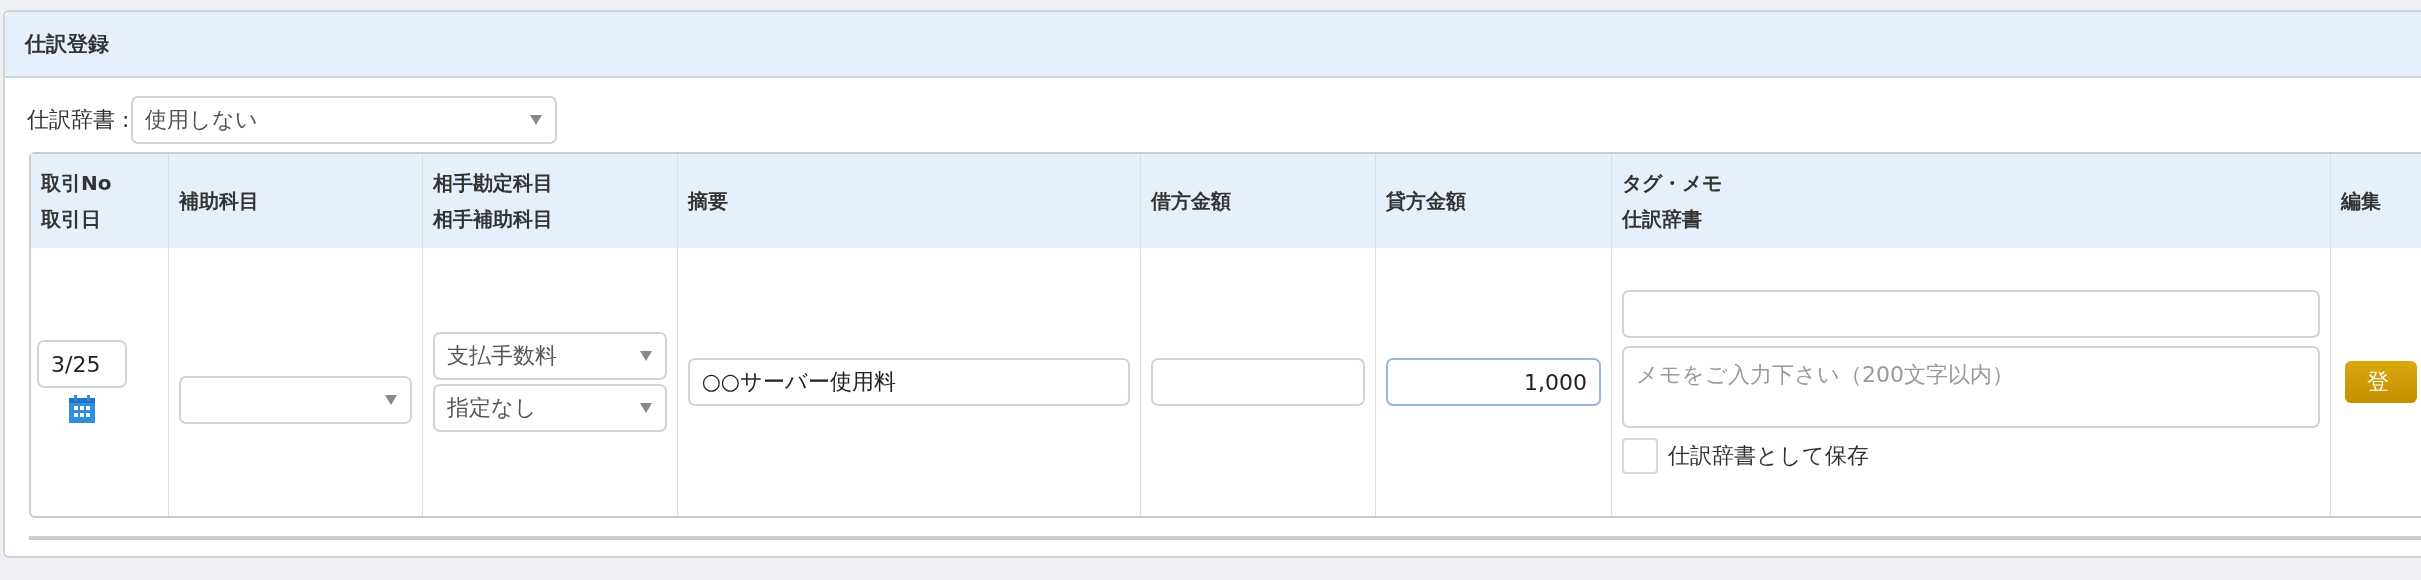 This screenshot has height=580, width=2421. Describe the element at coordinates (344, 120) in the screenshot. I see `dropdown: 使用しない` at that location.